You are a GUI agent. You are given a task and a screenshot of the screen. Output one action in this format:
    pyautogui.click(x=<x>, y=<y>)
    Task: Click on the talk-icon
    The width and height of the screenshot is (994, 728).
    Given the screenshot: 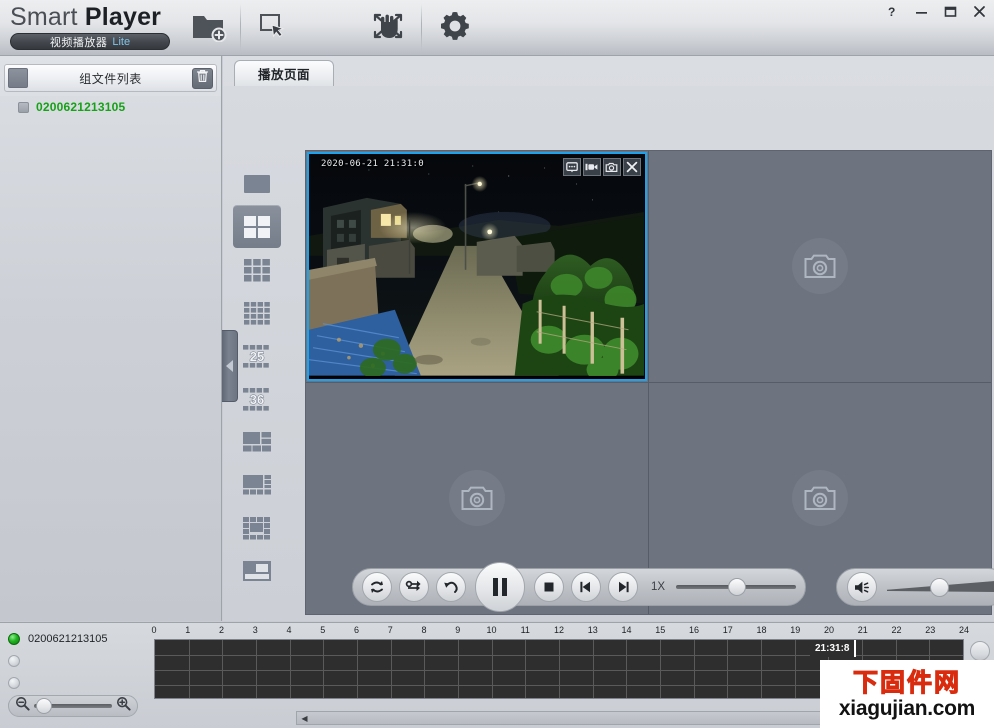 What is the action you would take?
    pyautogui.click(x=571, y=166)
    